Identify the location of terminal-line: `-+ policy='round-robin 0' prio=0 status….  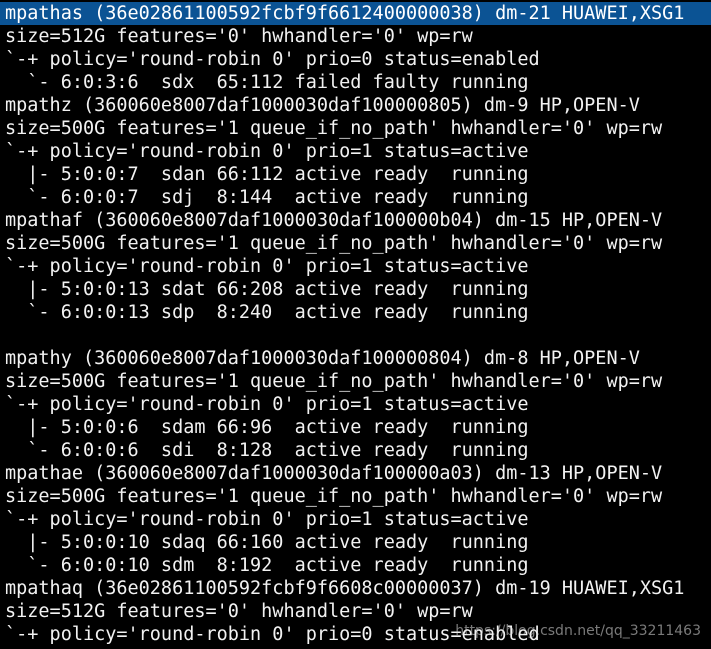
(272, 59).